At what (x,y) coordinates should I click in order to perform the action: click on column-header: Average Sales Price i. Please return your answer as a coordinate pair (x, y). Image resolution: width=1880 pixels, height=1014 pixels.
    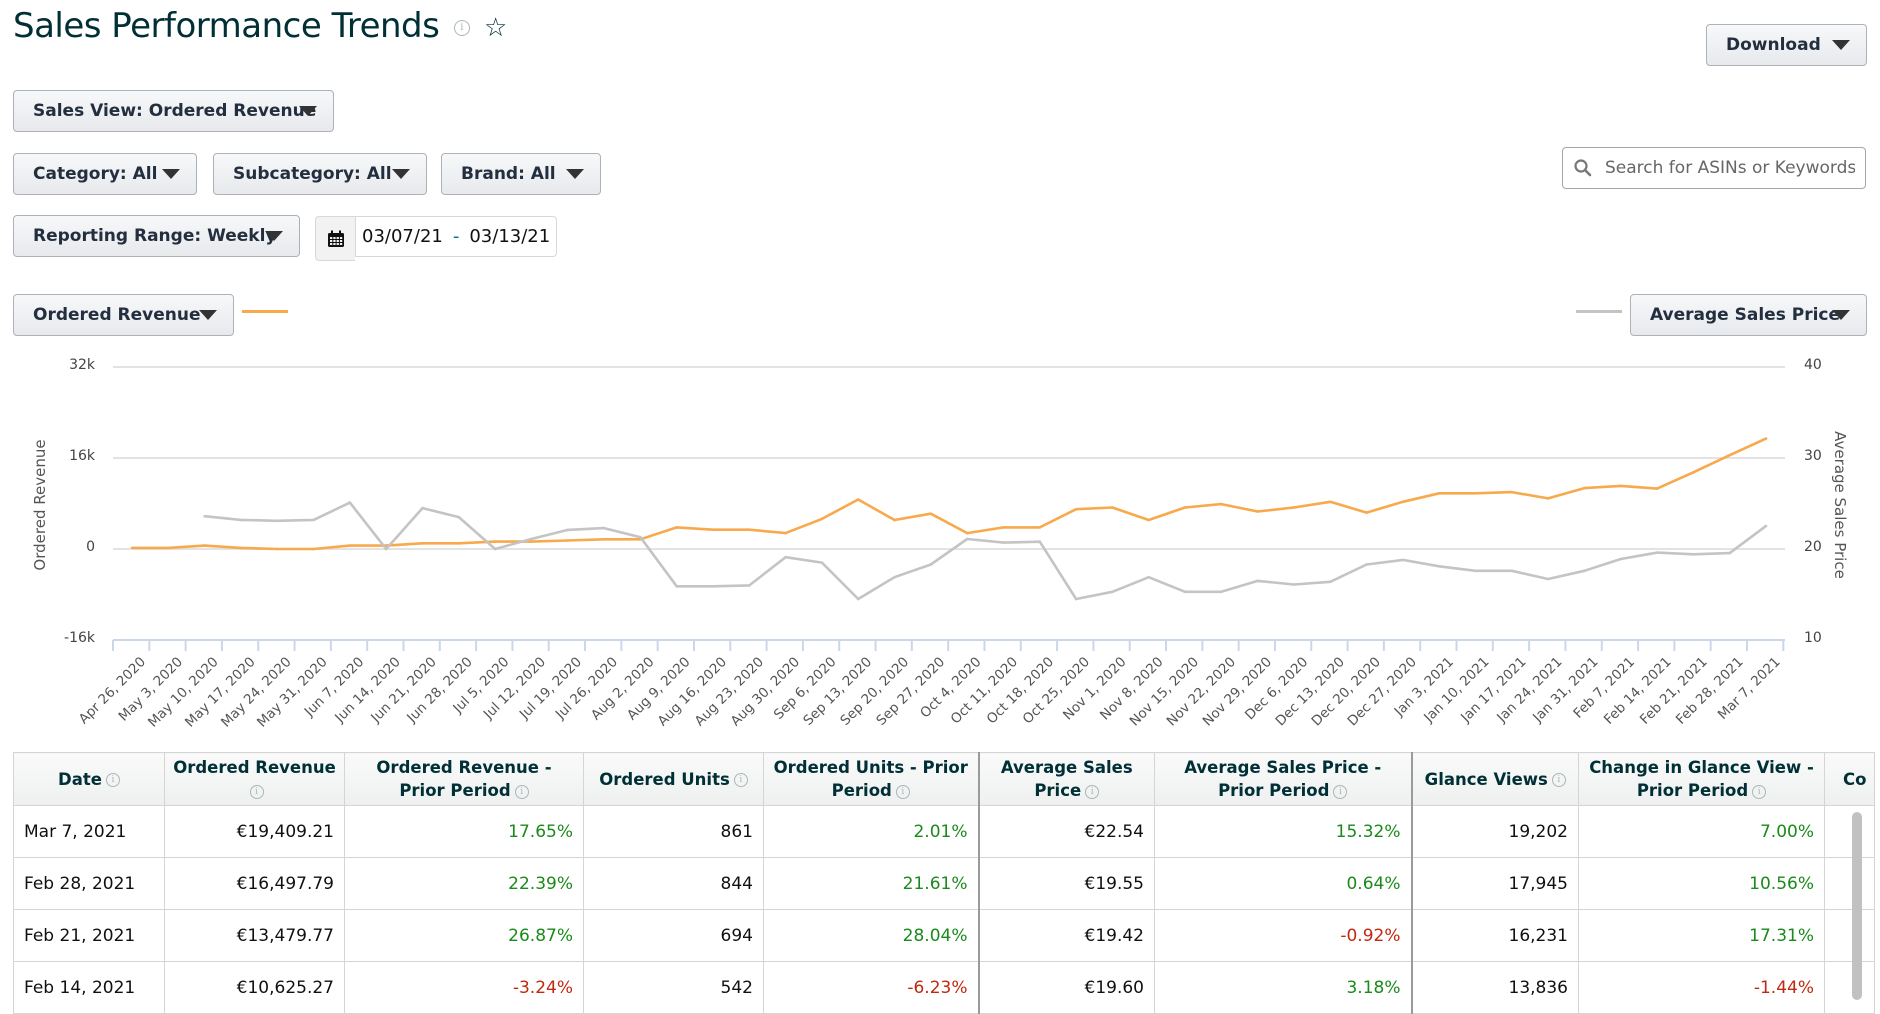
    Looking at the image, I should click on (1066, 779).